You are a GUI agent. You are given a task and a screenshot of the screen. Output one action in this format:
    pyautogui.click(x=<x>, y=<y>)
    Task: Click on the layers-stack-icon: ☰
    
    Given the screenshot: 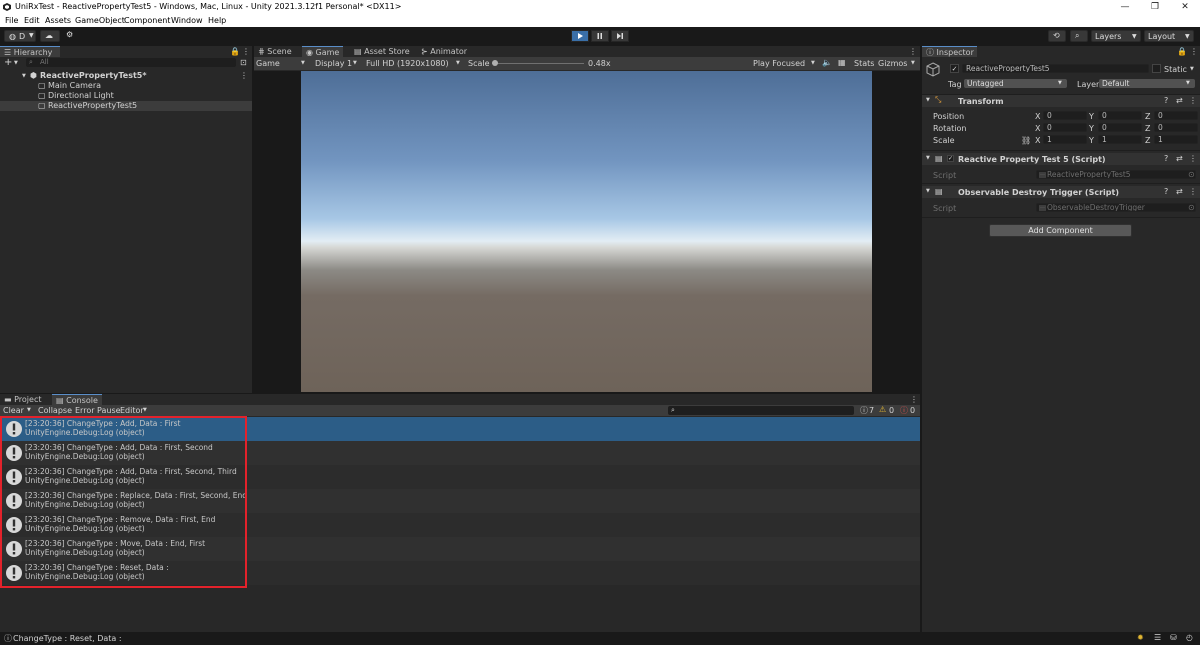 What is the action you would take?
    pyautogui.click(x=1157, y=637)
    